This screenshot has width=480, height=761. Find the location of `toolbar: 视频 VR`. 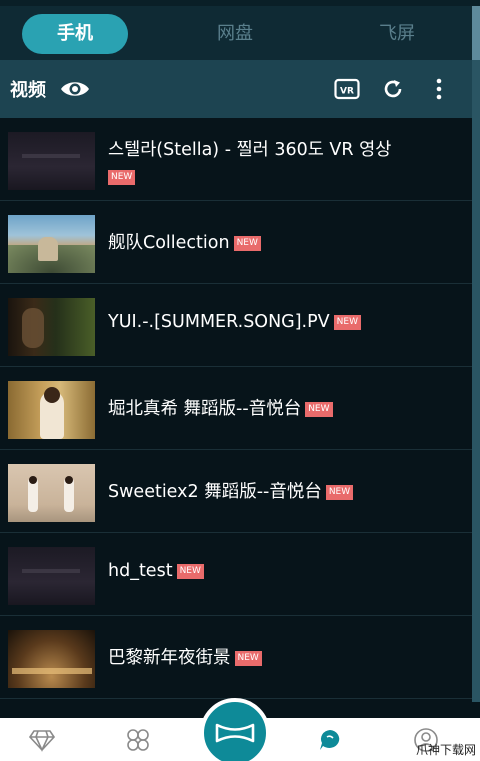

toolbar: 视频 VR is located at coordinates (236, 89).